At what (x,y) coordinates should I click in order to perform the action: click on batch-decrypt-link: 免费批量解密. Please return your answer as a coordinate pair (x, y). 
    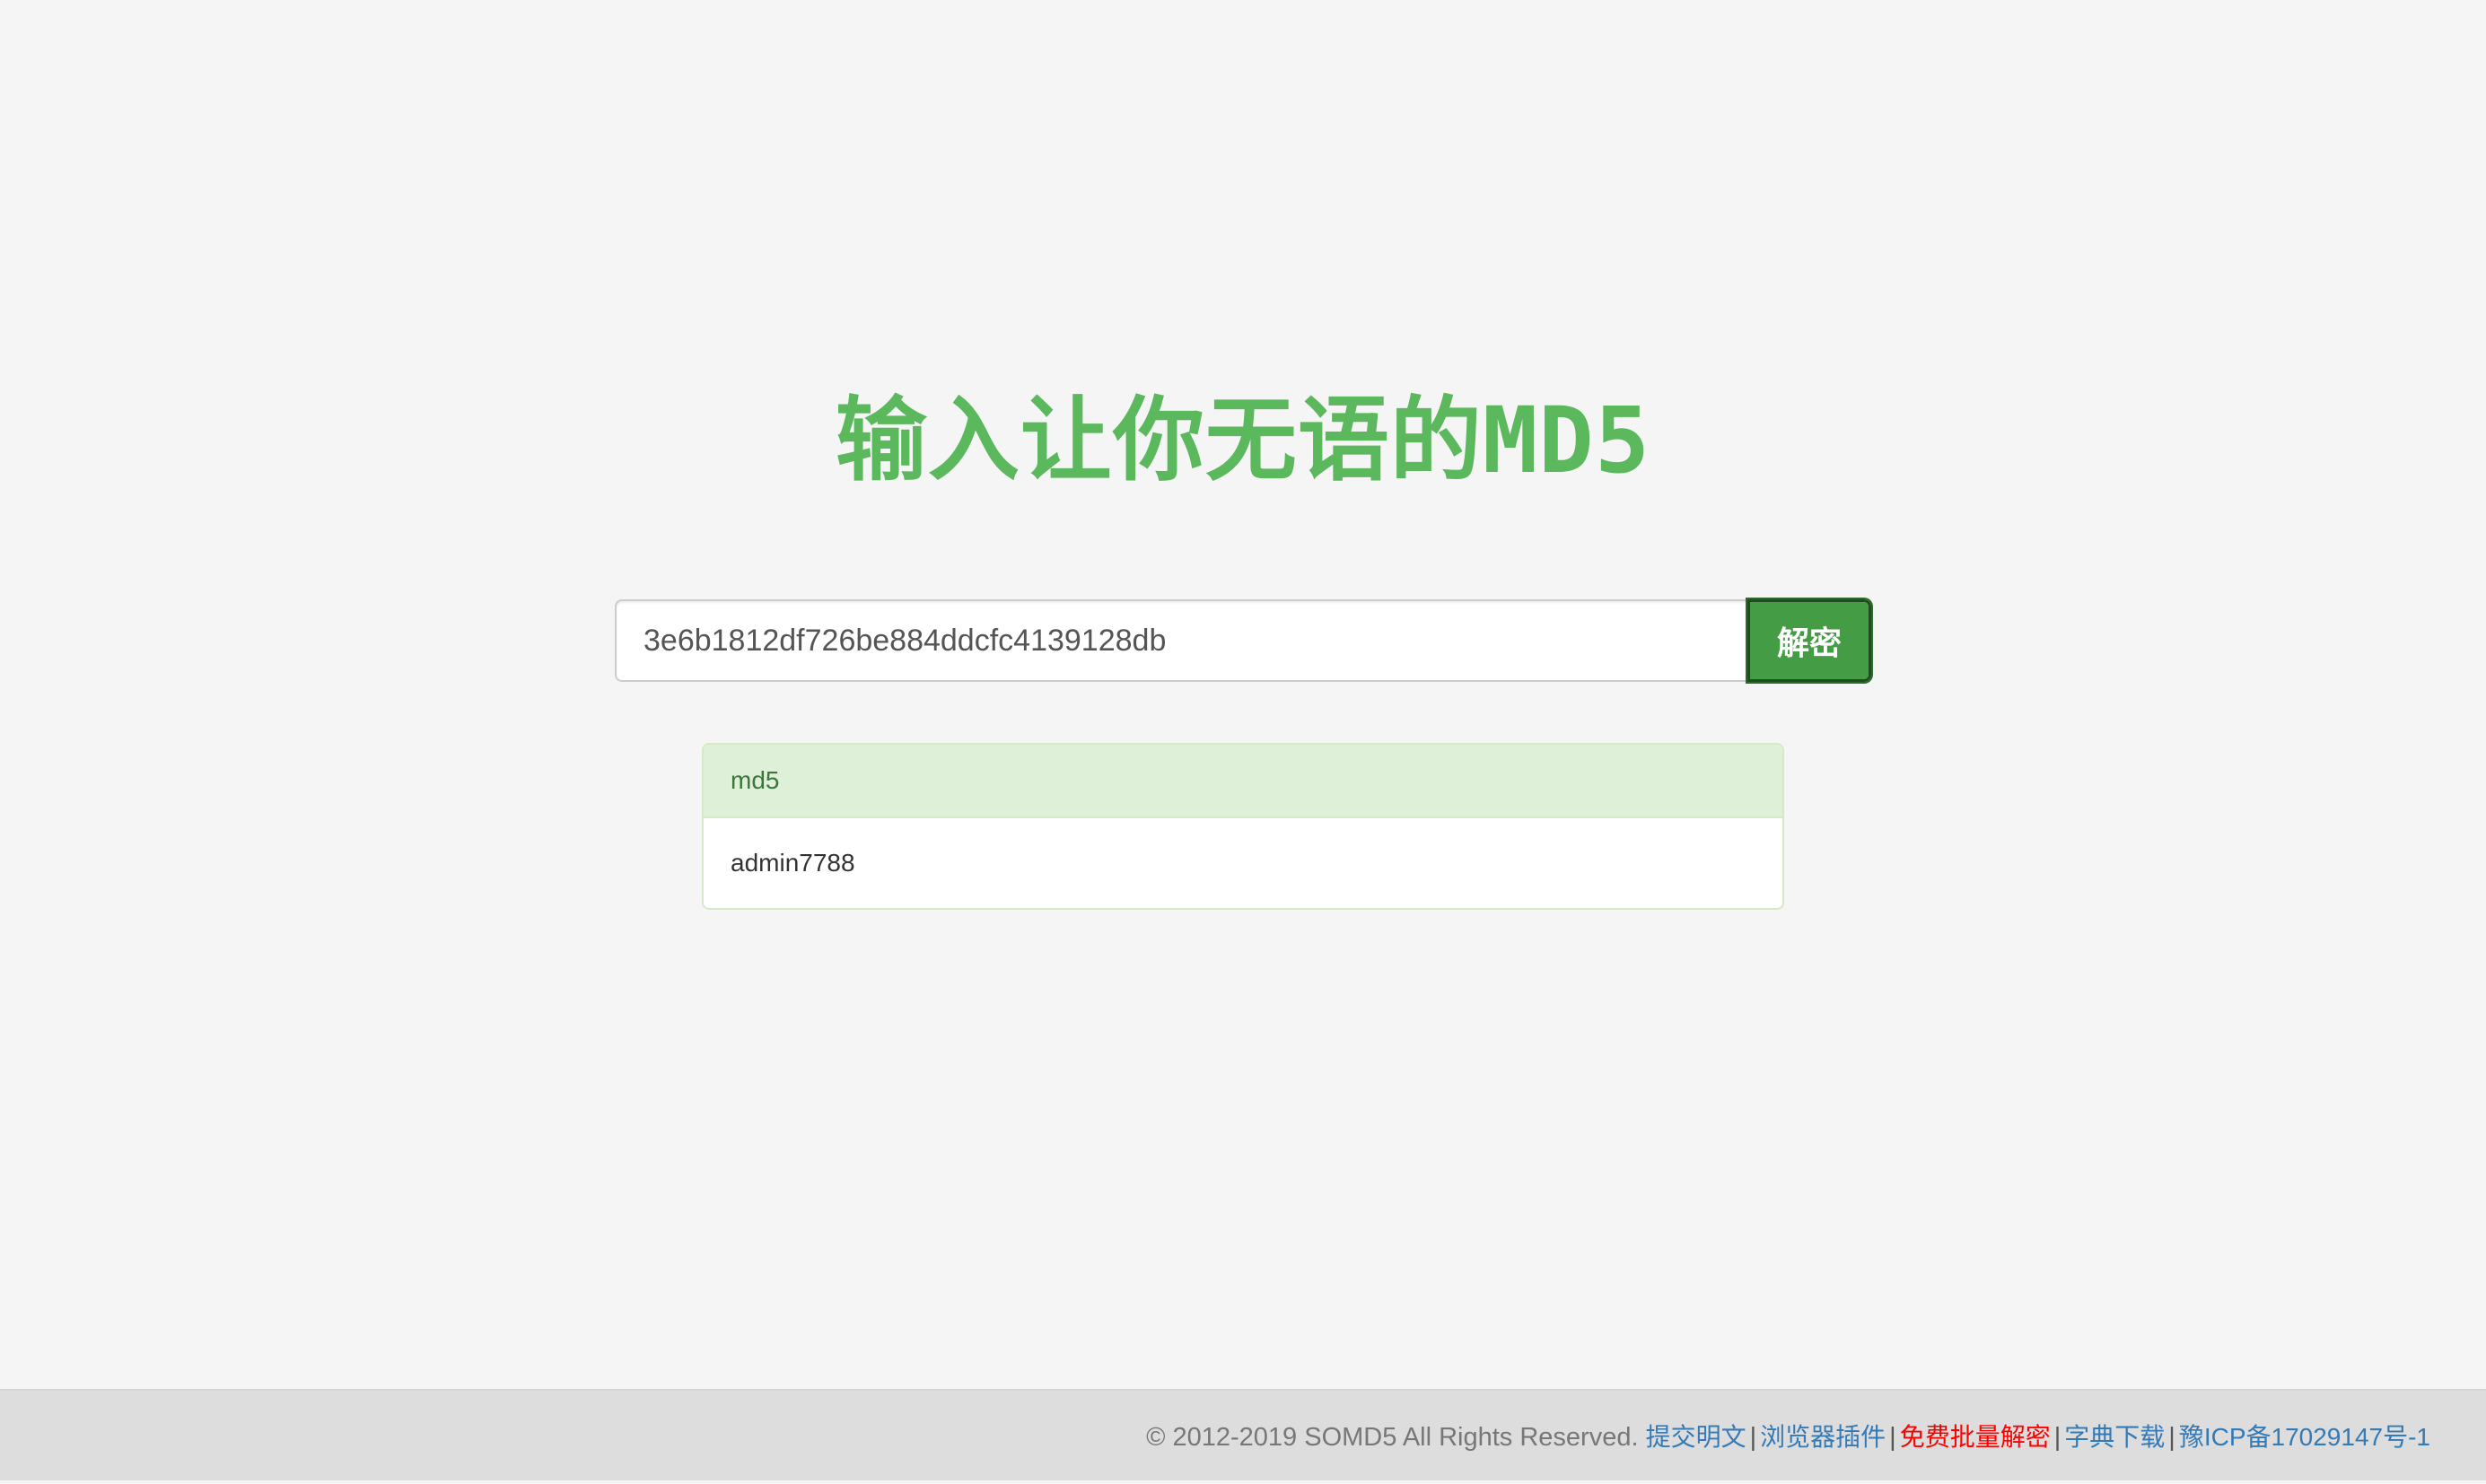
    Looking at the image, I should click on (1975, 1437).